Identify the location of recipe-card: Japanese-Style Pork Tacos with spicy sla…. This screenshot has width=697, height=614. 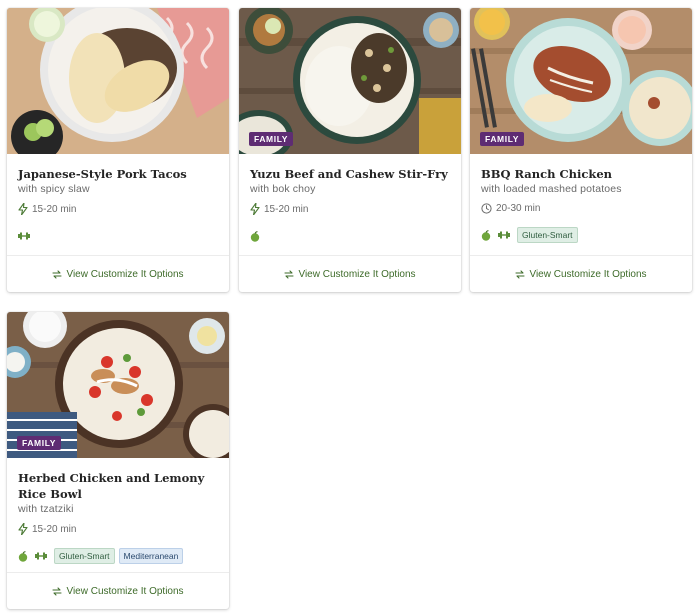
(118, 150).